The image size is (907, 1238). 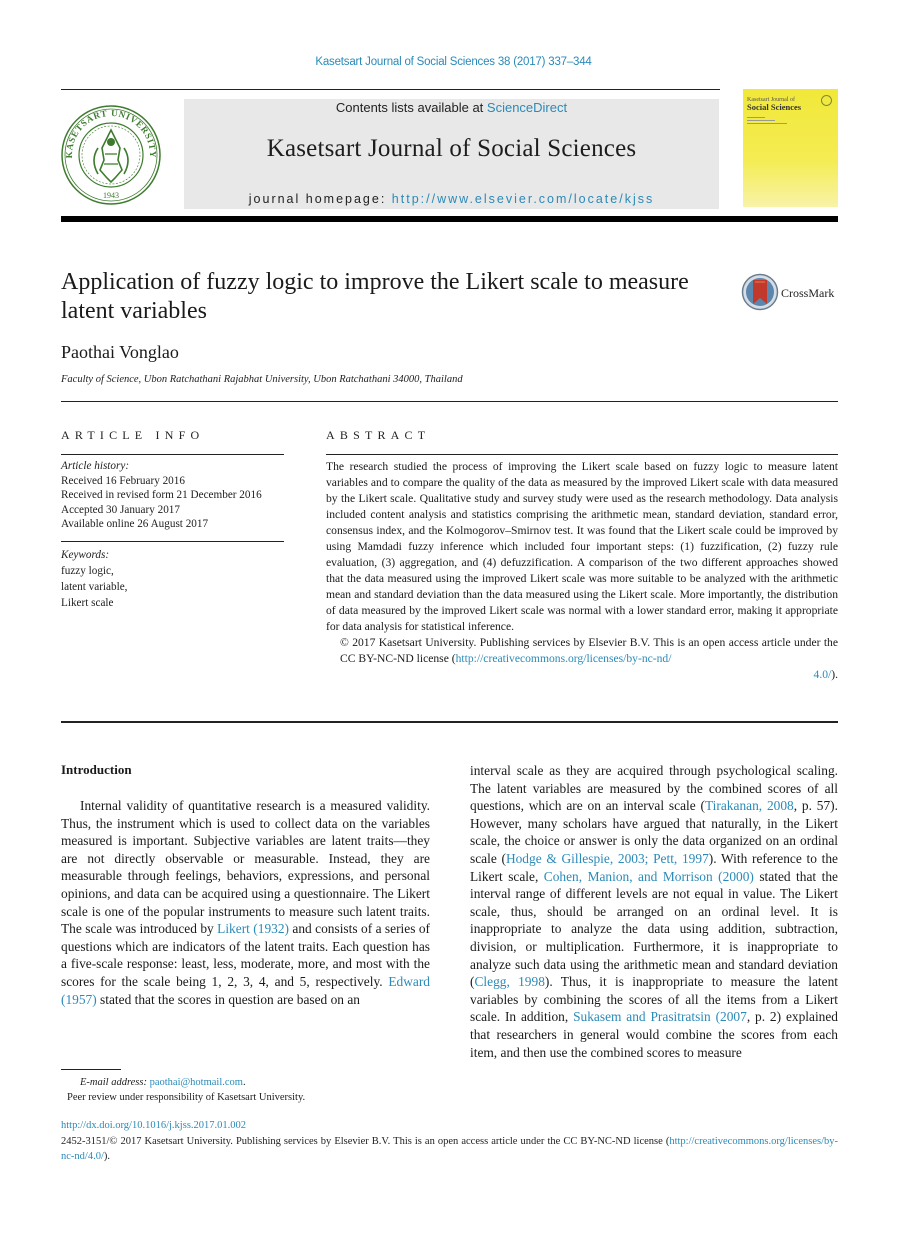 I want to click on keyword-item: fuzzy logic,, so click(x=87, y=571).